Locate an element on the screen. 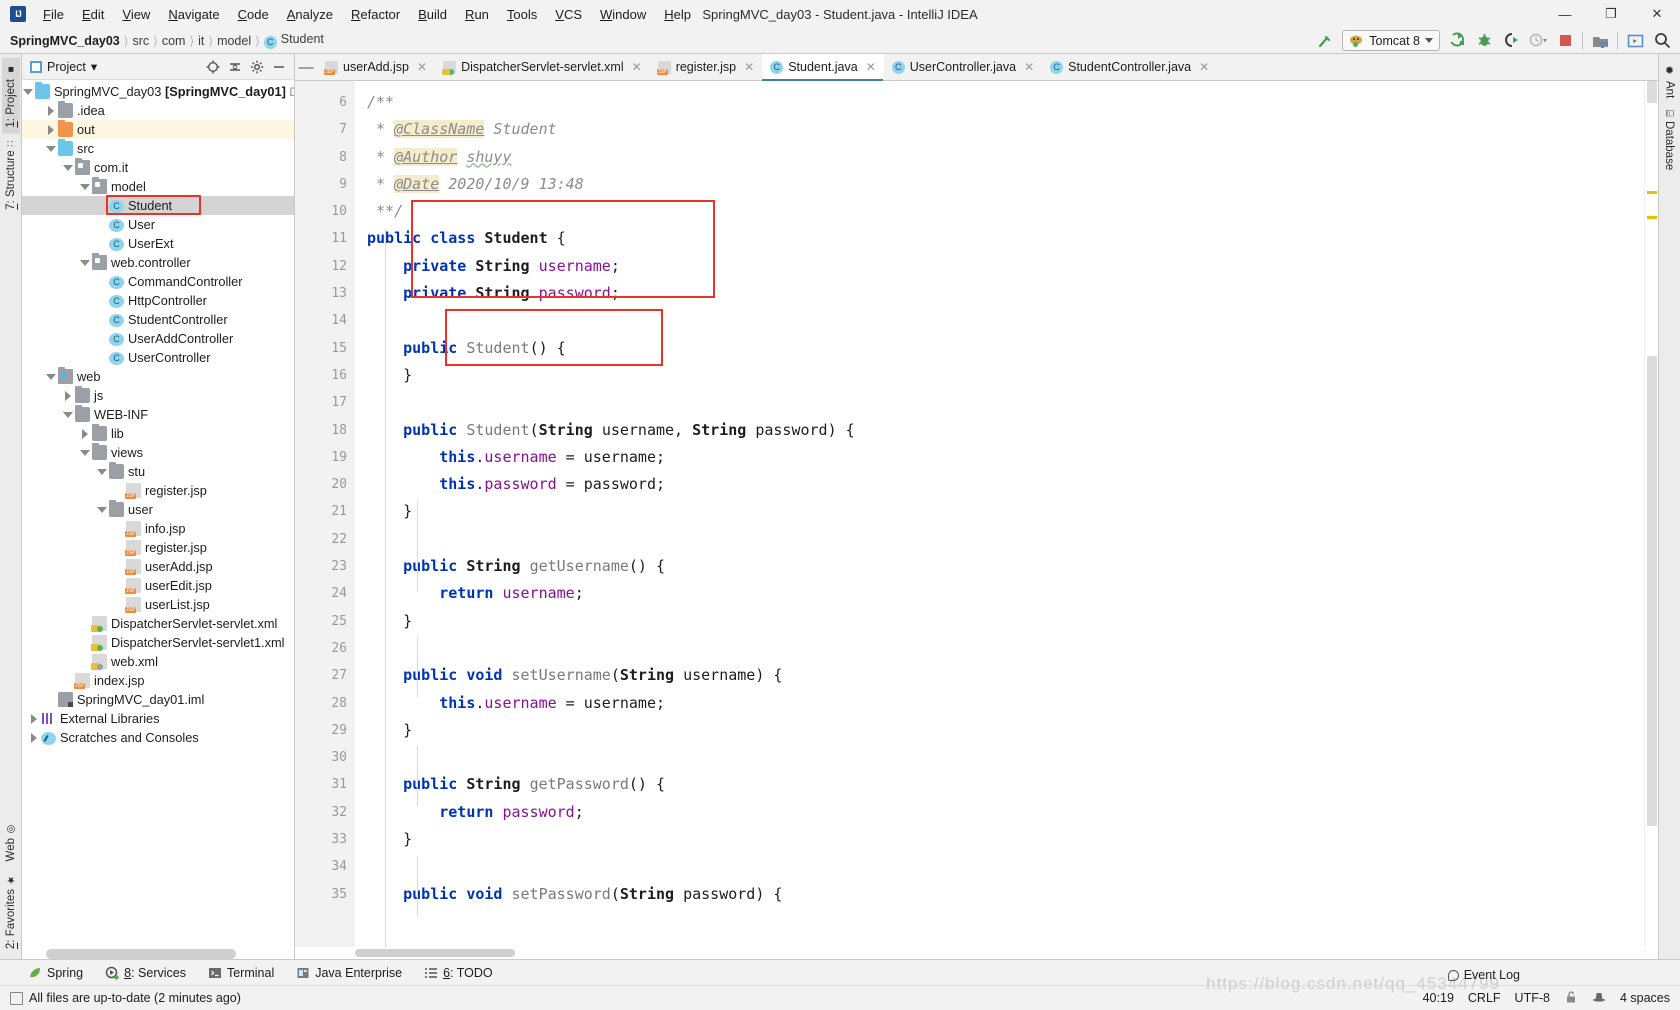 The height and width of the screenshot is (1010, 1680). breadcrumb-item-model: model is located at coordinates (234, 41).